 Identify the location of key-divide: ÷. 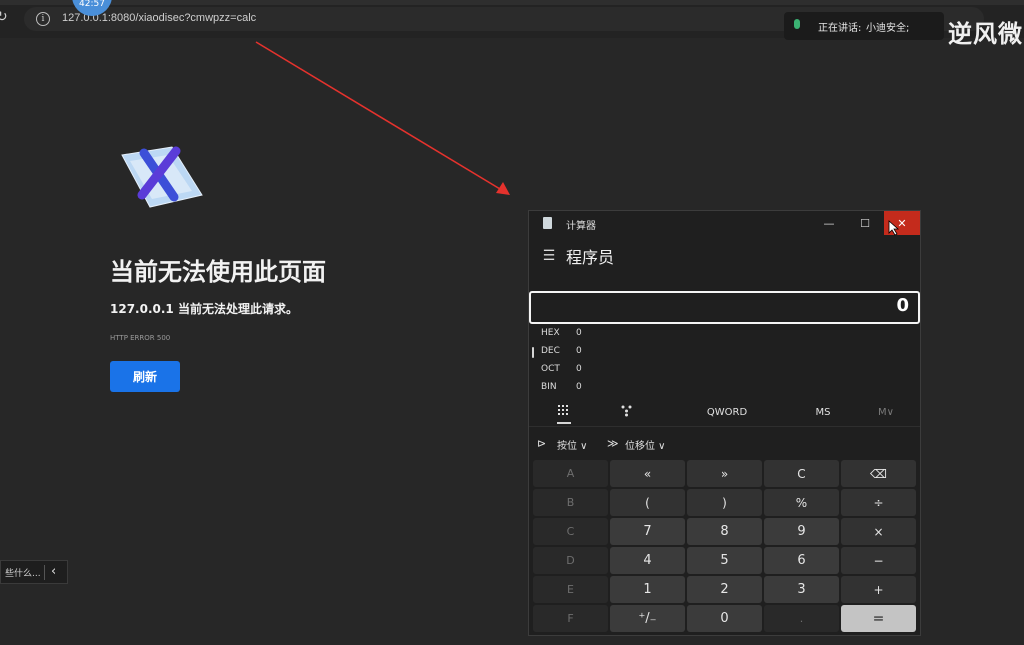
(878, 502).